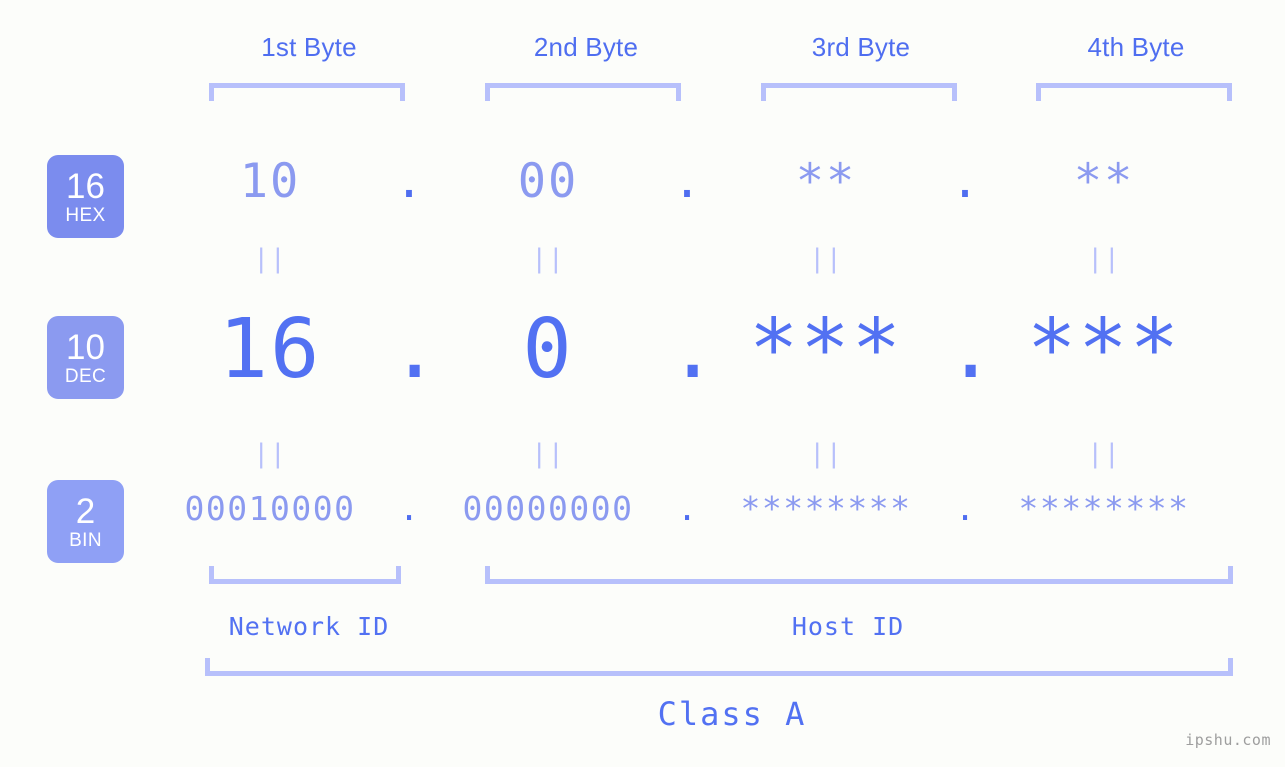 The image size is (1285, 767). Describe the element at coordinates (85, 540) in the screenshot. I see `base-badge-bin-name: BIN` at that location.